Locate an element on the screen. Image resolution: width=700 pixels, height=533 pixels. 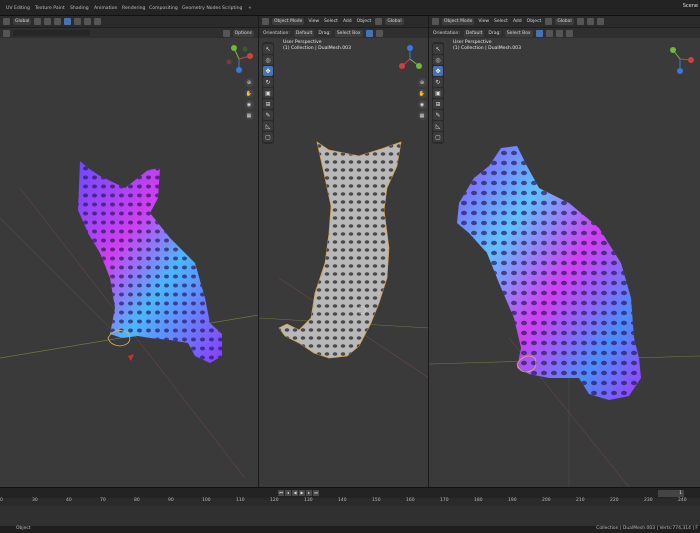
viewport-subheader-middle: Orientation: Default Drag: Select Box is located at coordinates (343, 33).